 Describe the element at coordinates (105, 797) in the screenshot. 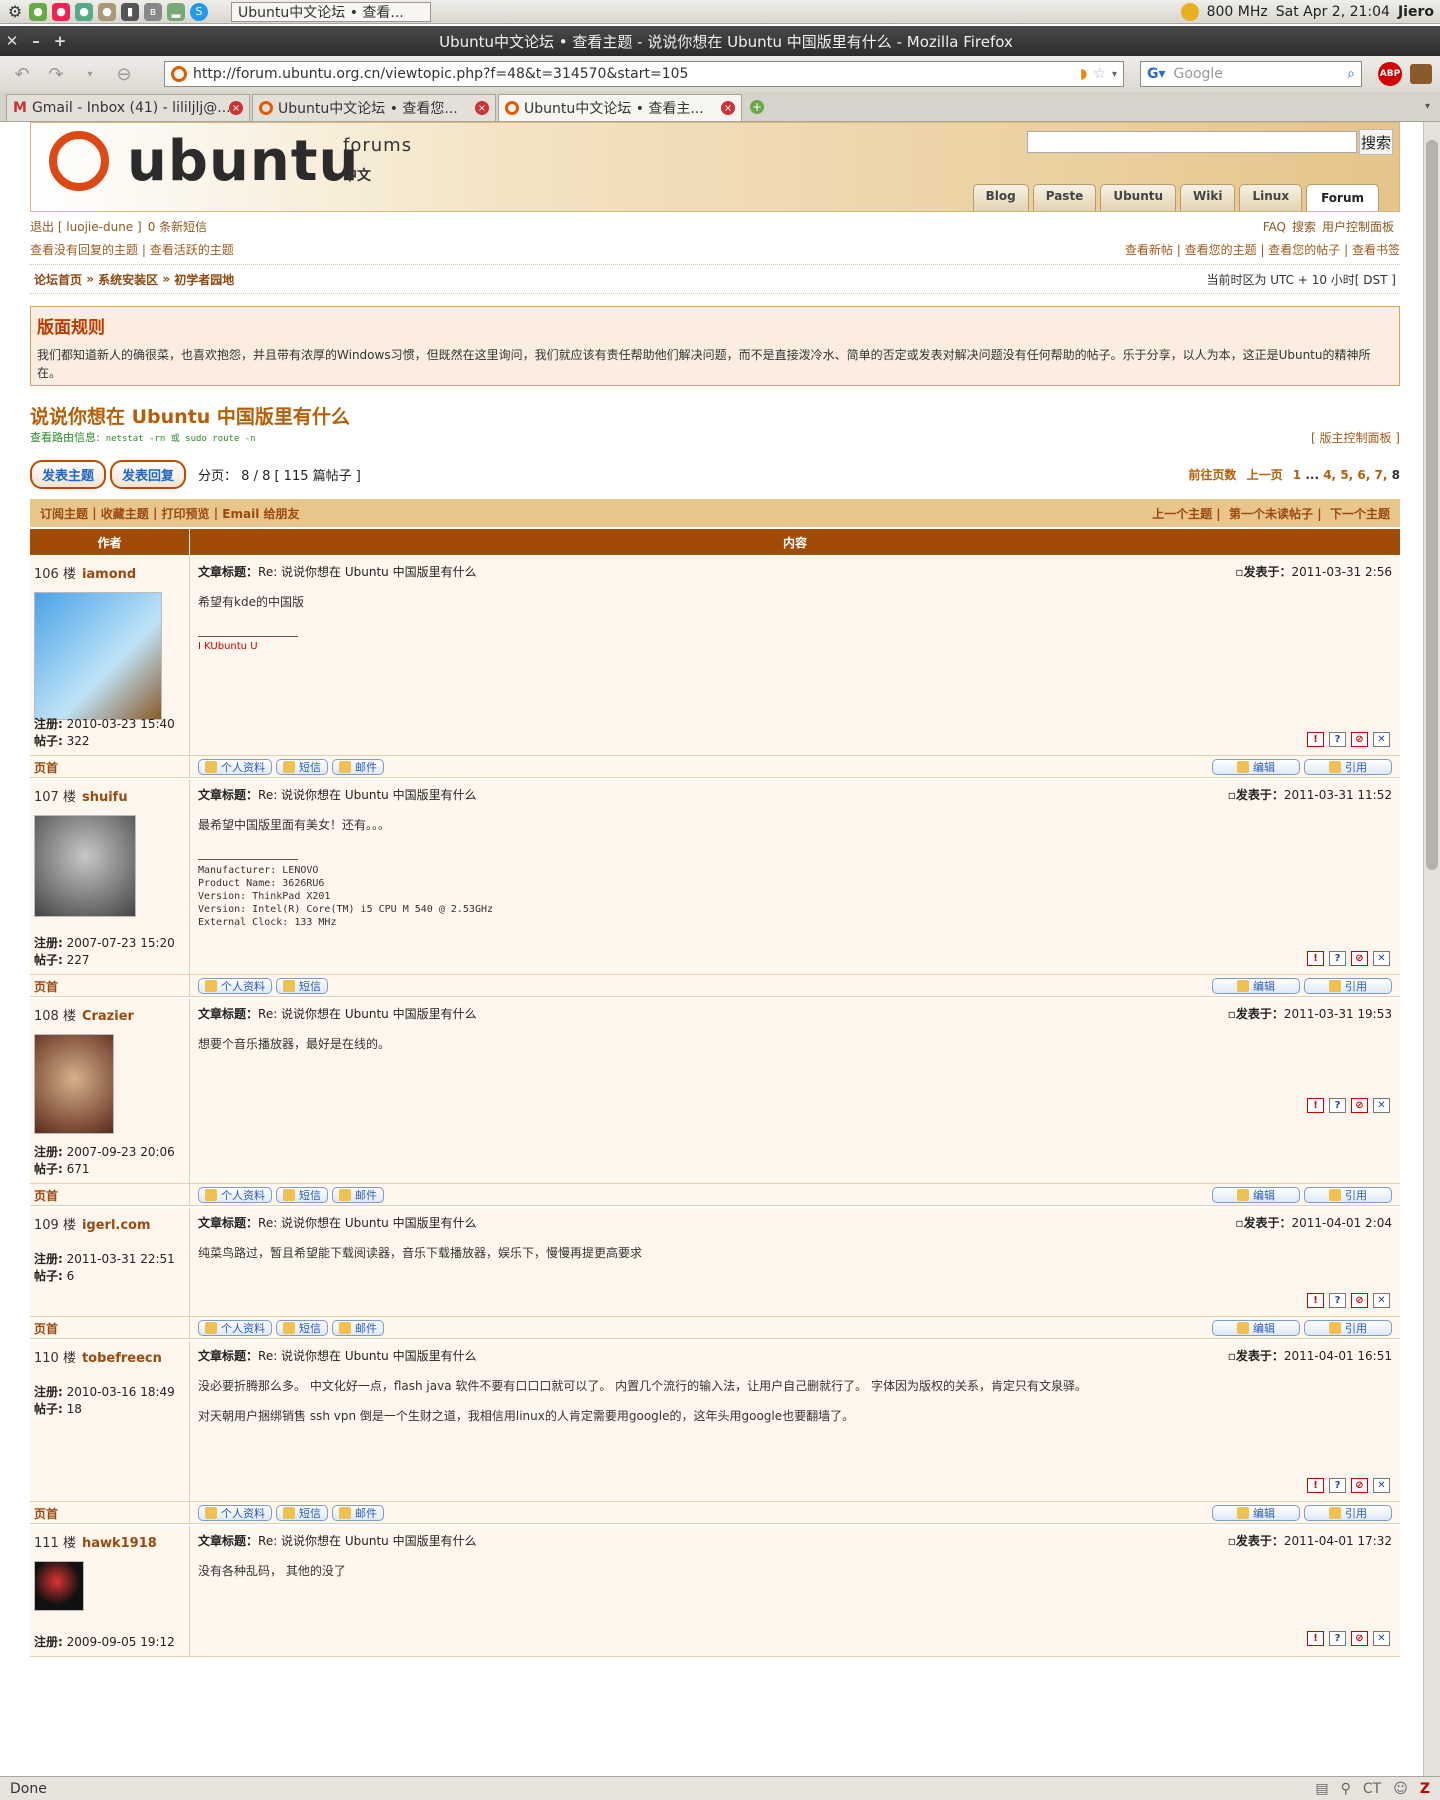

I see `post-author: shuifu` at that location.